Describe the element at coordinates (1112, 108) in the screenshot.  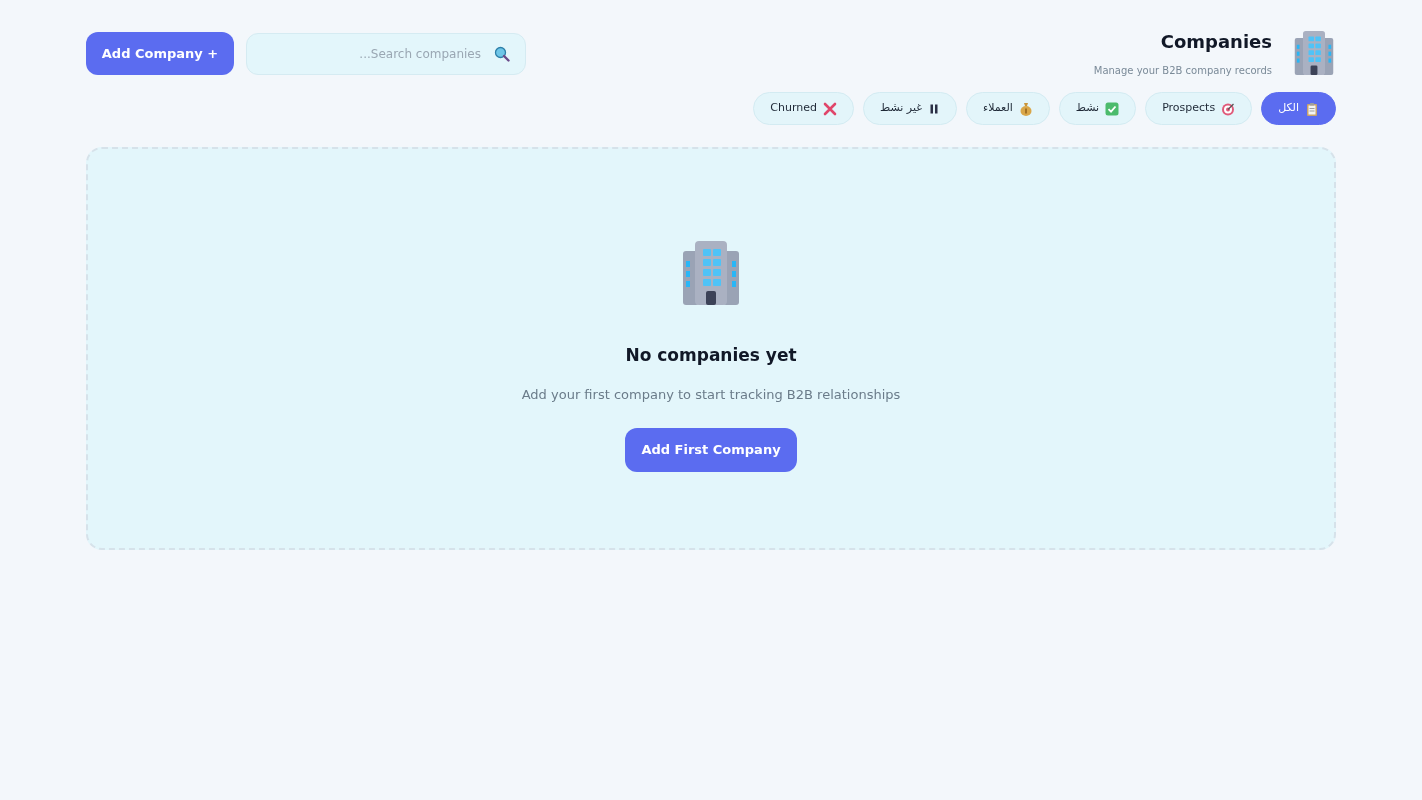
I see `check-icon` at that location.